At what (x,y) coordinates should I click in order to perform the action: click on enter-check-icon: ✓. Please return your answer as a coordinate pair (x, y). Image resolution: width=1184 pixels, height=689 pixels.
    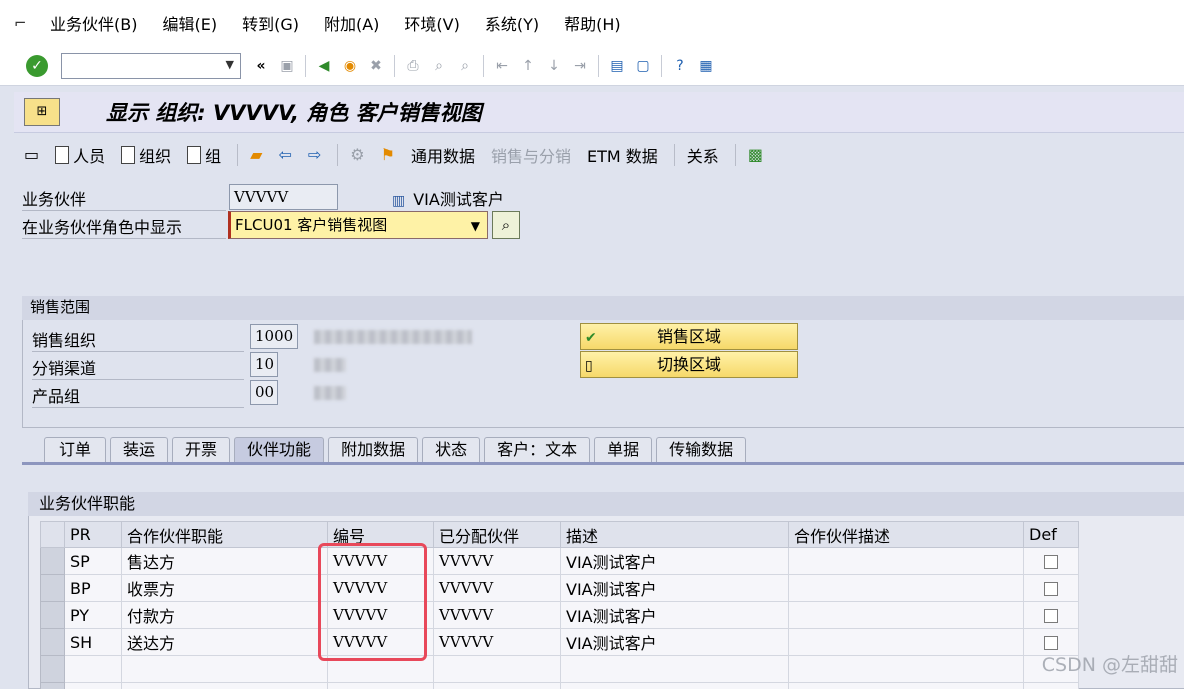
    Looking at the image, I should click on (37, 65).